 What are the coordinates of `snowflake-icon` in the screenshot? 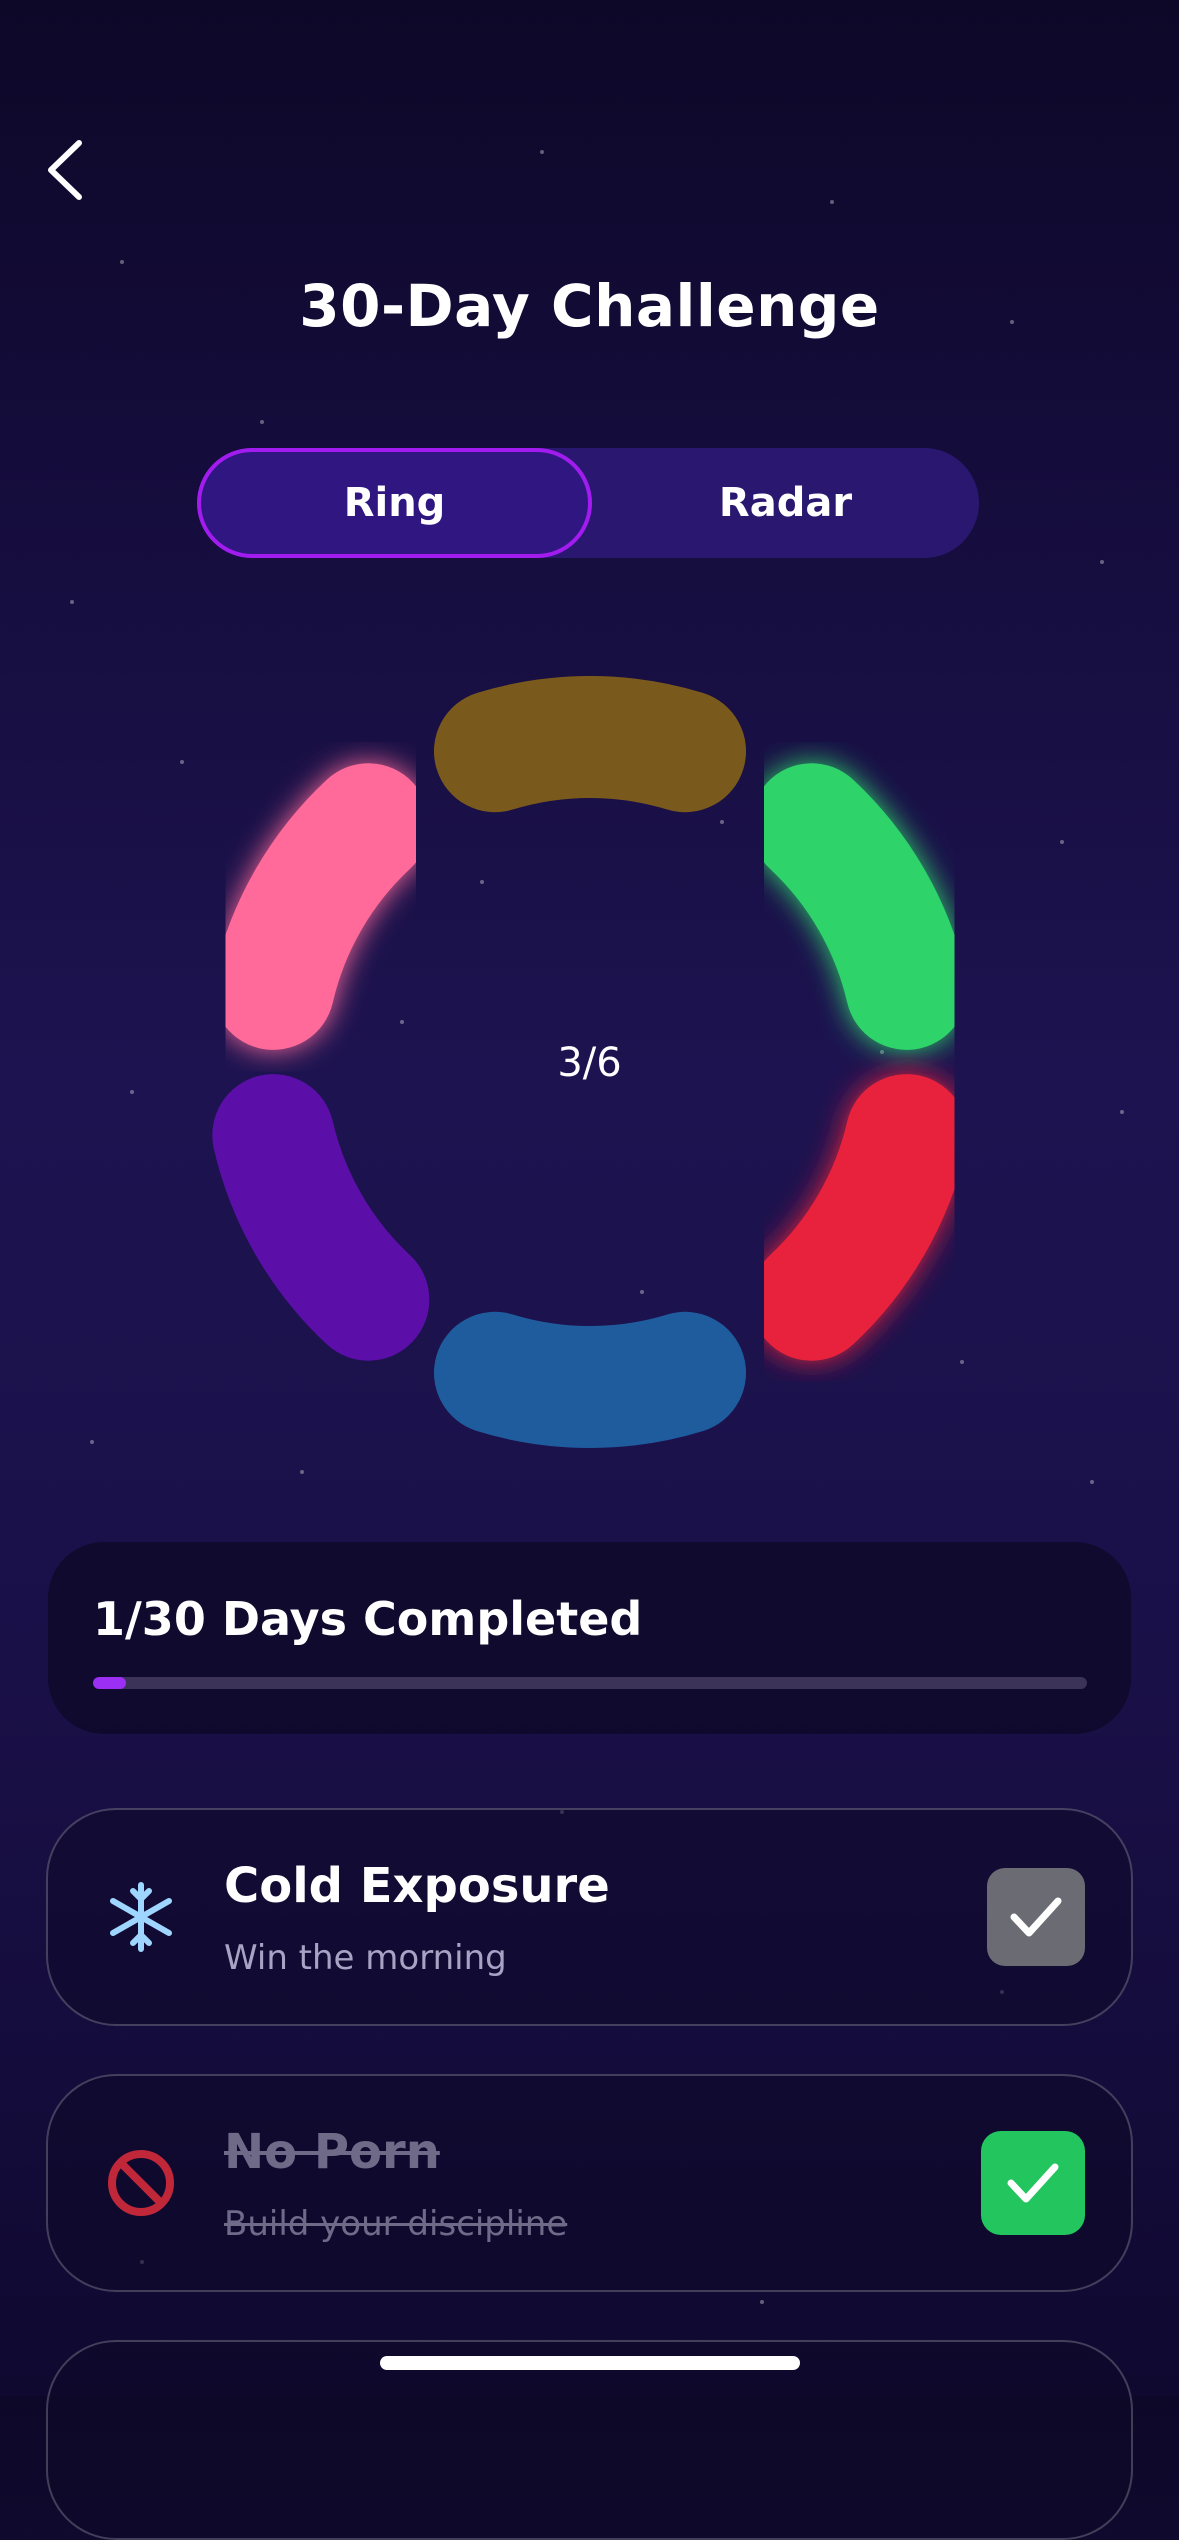 It's located at (141, 1917).